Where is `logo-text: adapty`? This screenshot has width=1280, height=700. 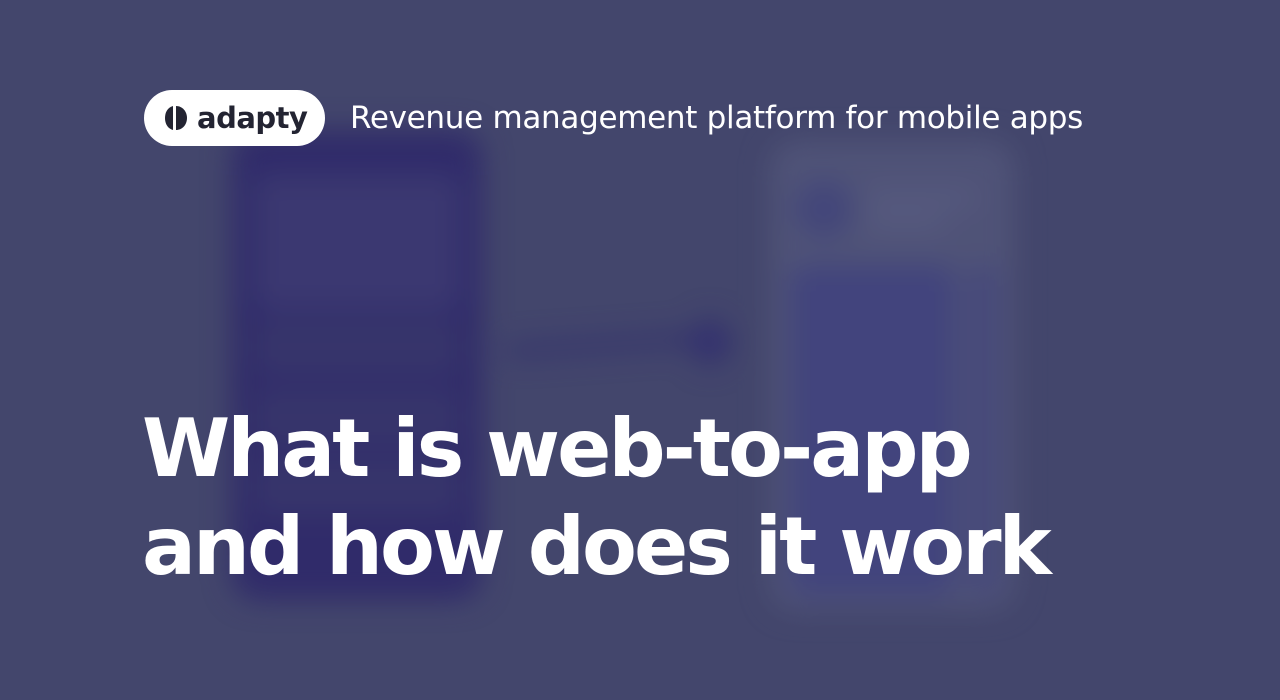
logo-text: adapty is located at coordinates (252, 118).